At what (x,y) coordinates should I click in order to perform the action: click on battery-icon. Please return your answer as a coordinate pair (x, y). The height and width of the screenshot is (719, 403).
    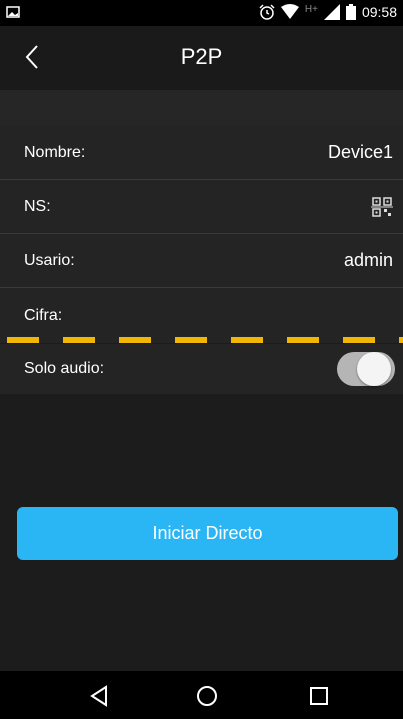
    Looking at the image, I should click on (350, 12).